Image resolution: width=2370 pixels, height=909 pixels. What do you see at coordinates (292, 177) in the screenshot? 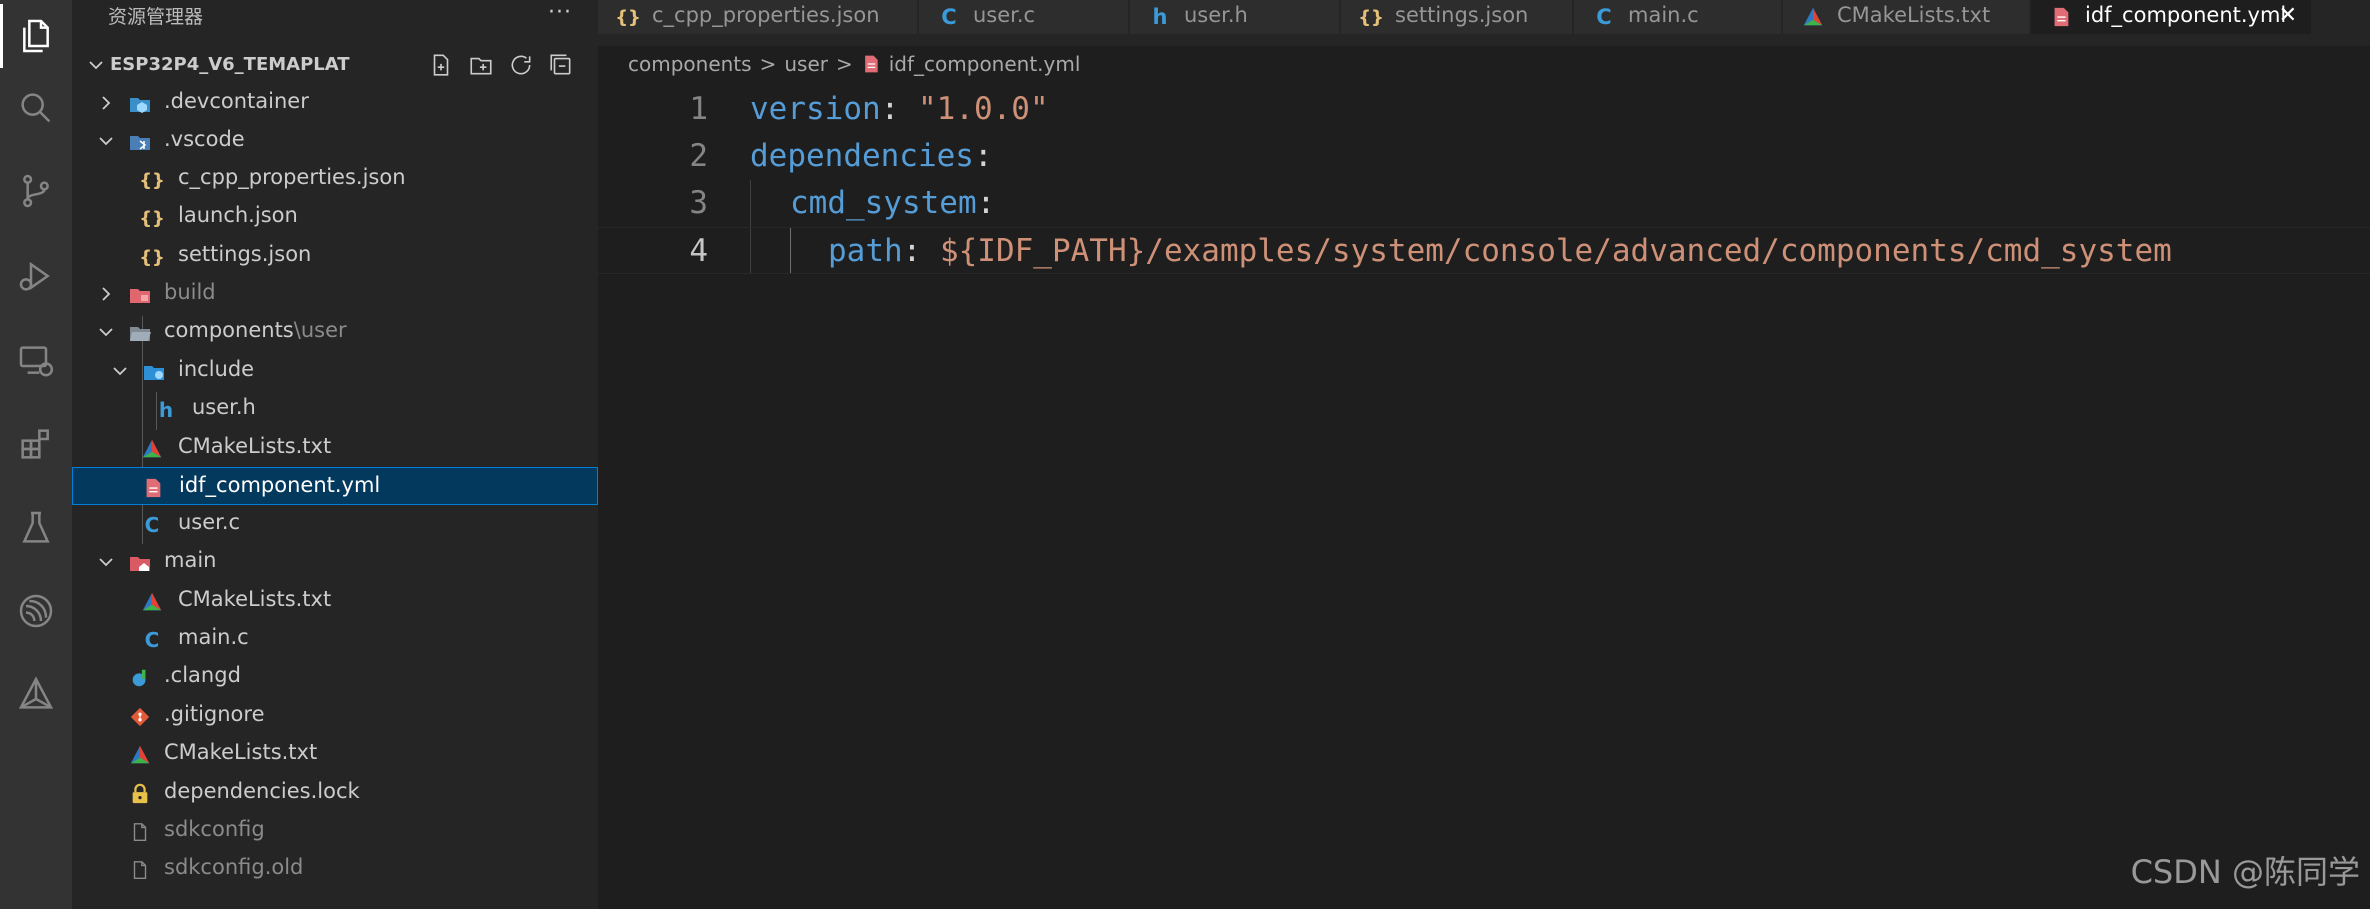
I see `tree-item-label: c_cpp_properties.json` at bounding box center [292, 177].